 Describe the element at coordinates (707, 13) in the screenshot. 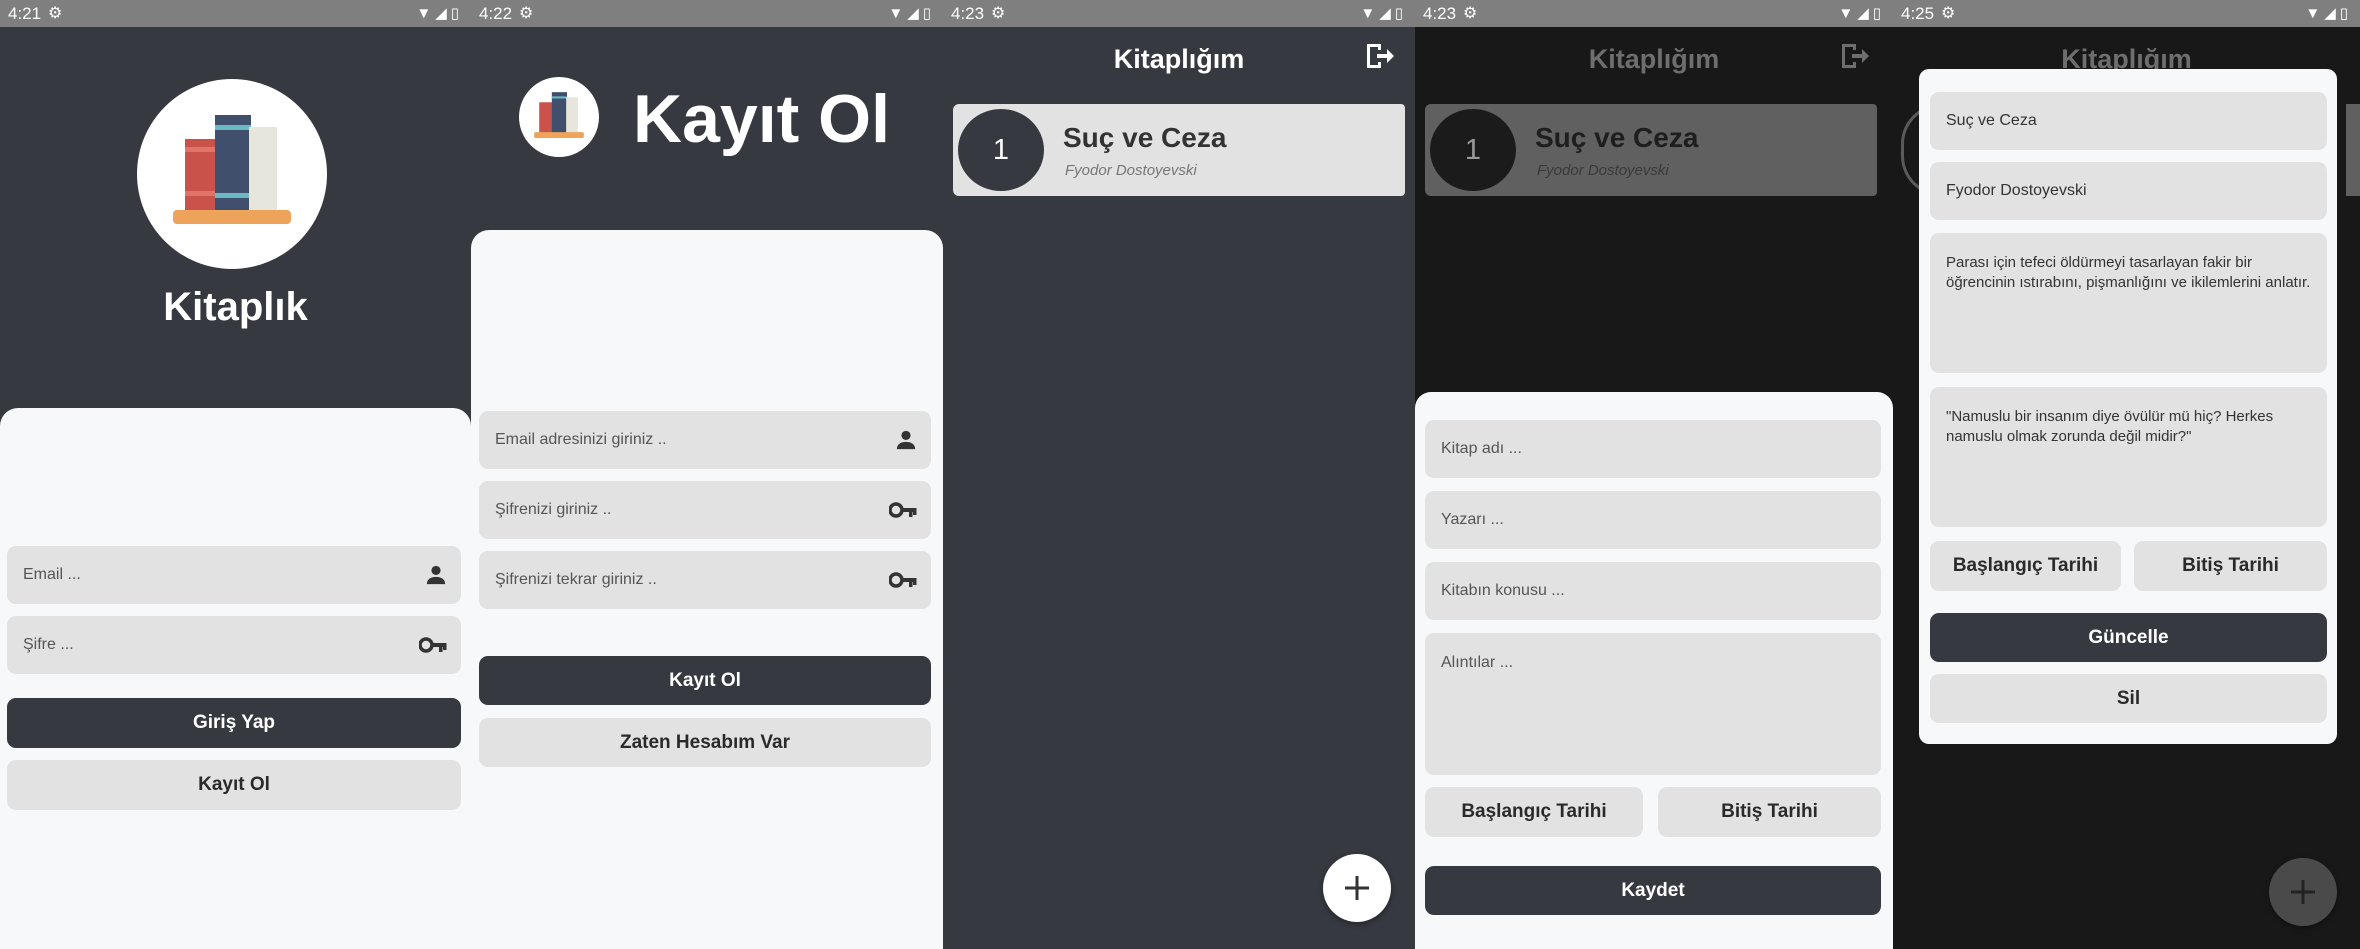

I see `status-bar: 4:22 ⚙ ▼◢▯` at that location.